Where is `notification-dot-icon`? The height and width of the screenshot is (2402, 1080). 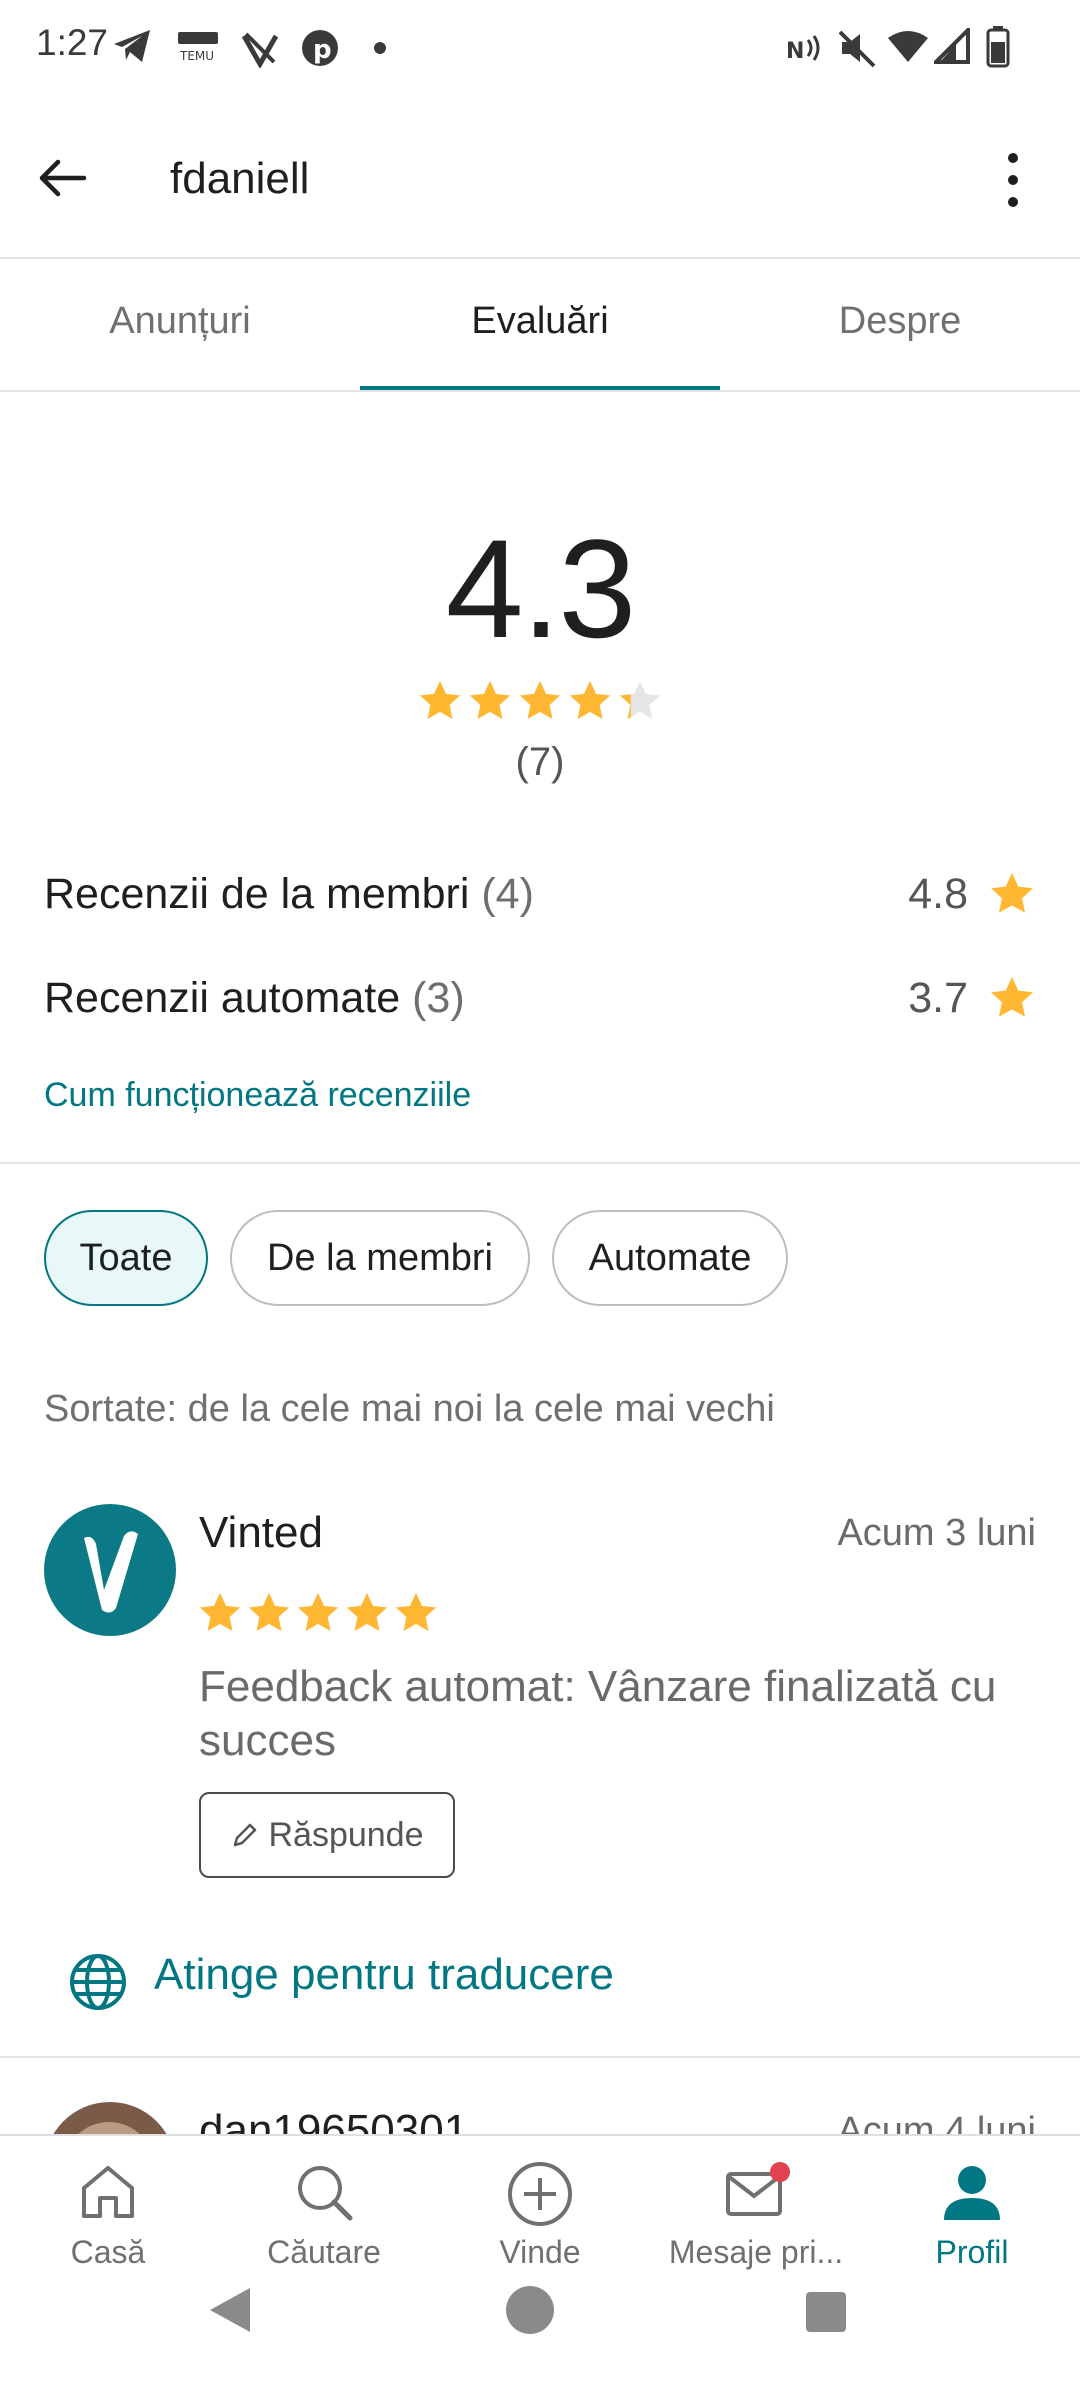 notification-dot-icon is located at coordinates (380, 48).